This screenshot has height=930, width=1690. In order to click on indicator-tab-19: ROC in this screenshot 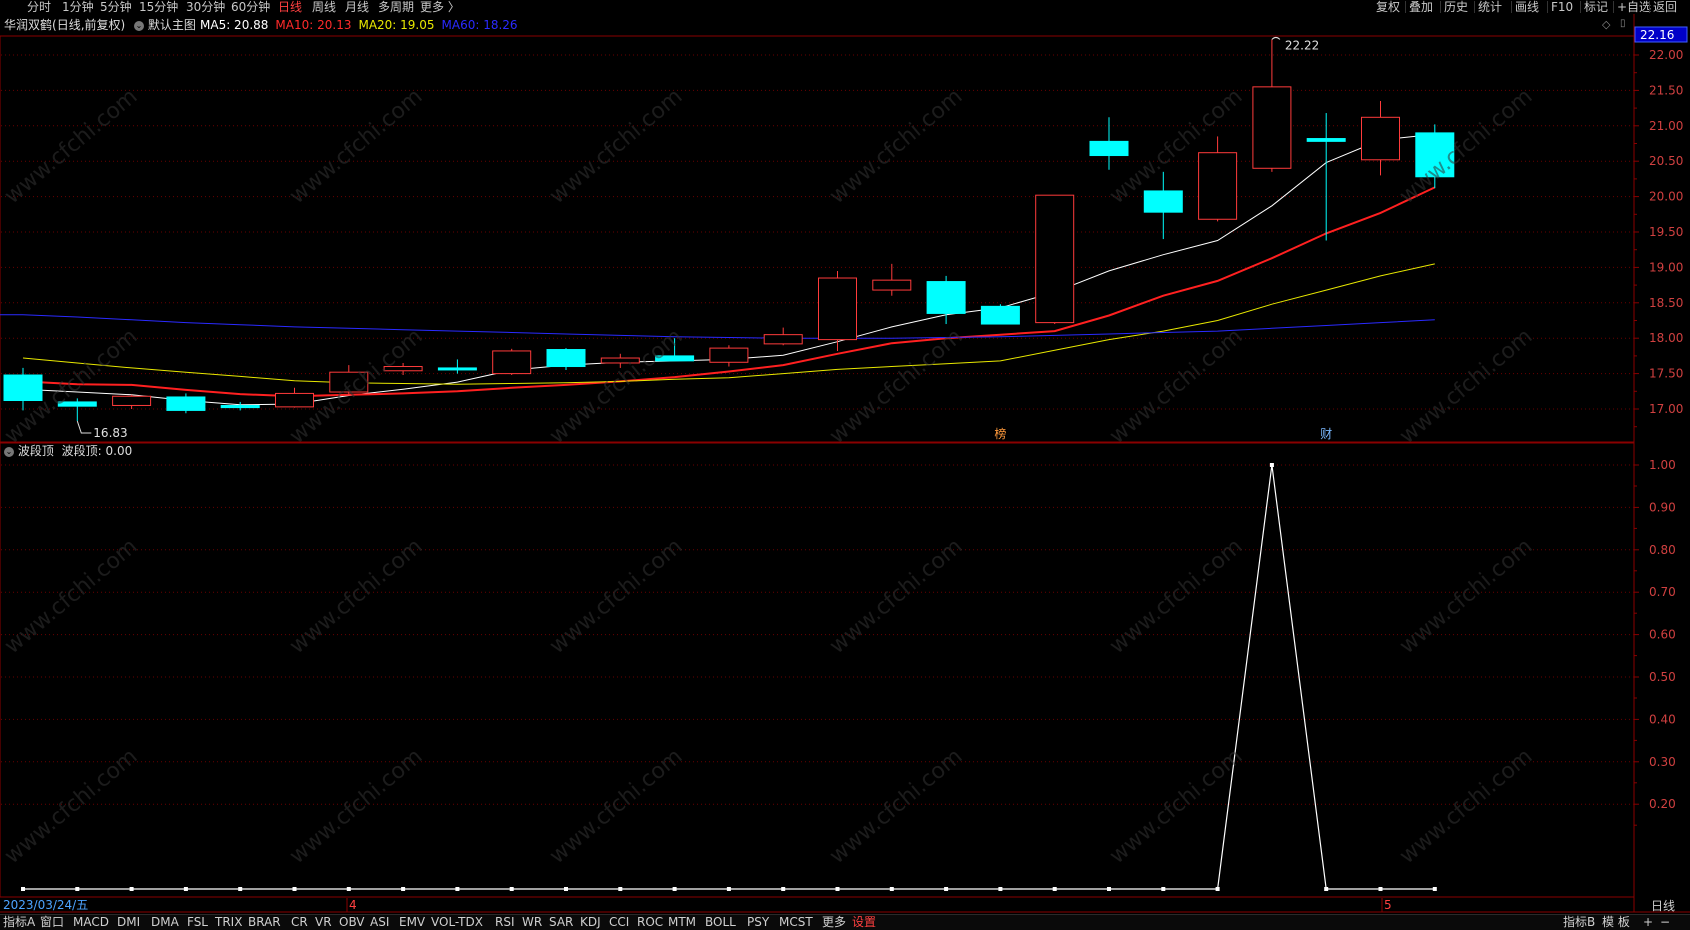, I will do `click(650, 922)`.